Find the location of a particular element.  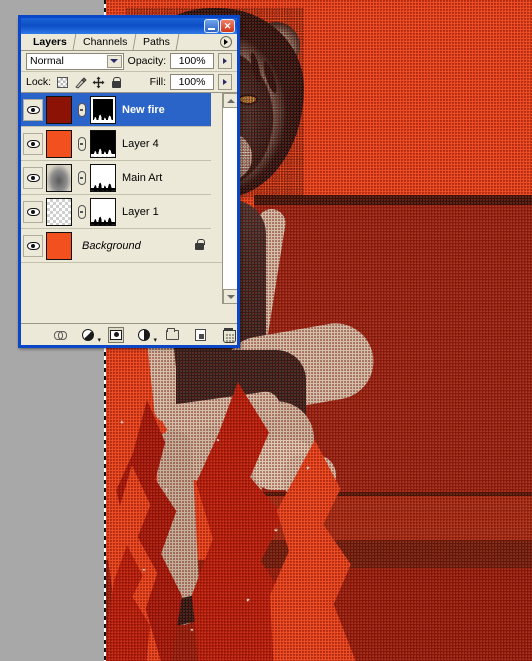

chevron-down-icon is located at coordinates (114, 61).